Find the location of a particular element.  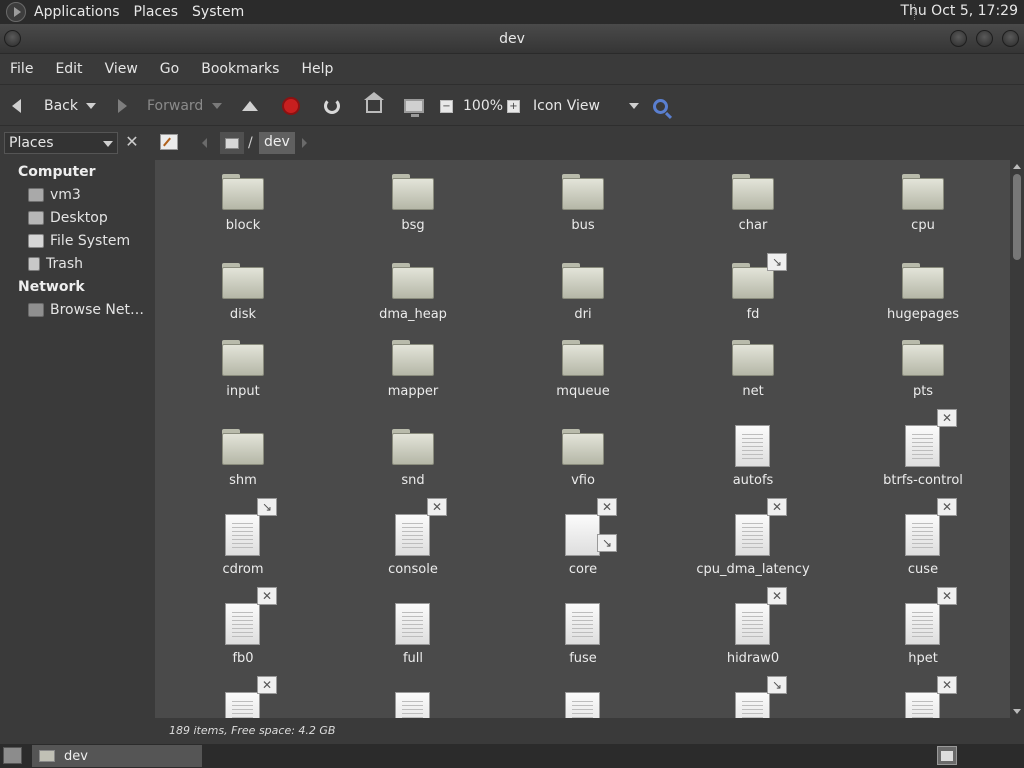

breadcrumb-root-button is located at coordinates (232, 143).